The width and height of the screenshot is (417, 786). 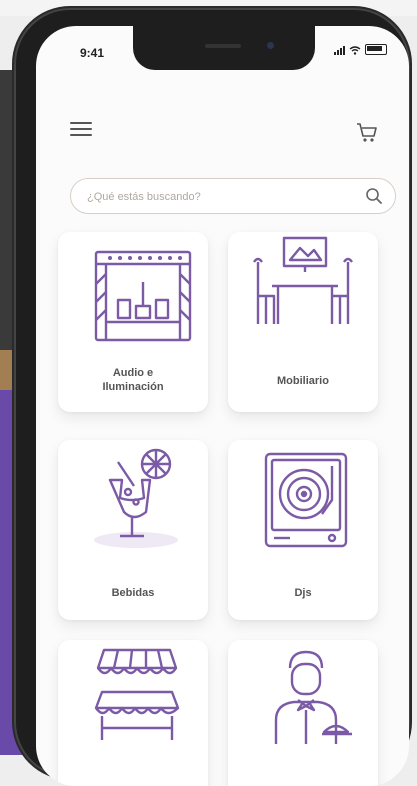 I want to click on battery-icon, so click(x=376, y=49).